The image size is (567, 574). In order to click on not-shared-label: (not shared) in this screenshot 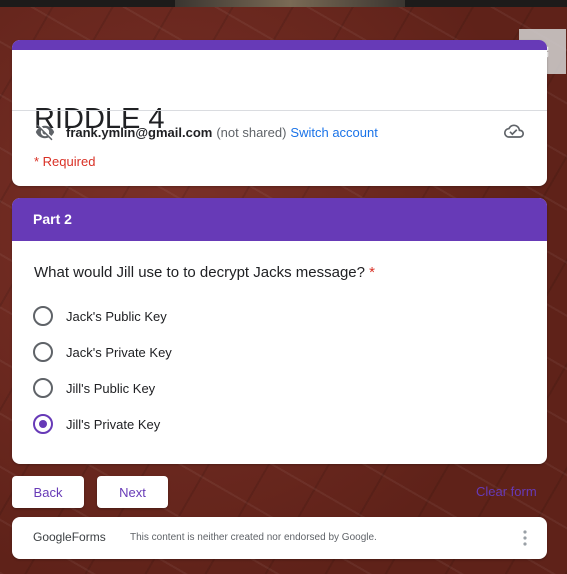, I will do `click(251, 132)`.